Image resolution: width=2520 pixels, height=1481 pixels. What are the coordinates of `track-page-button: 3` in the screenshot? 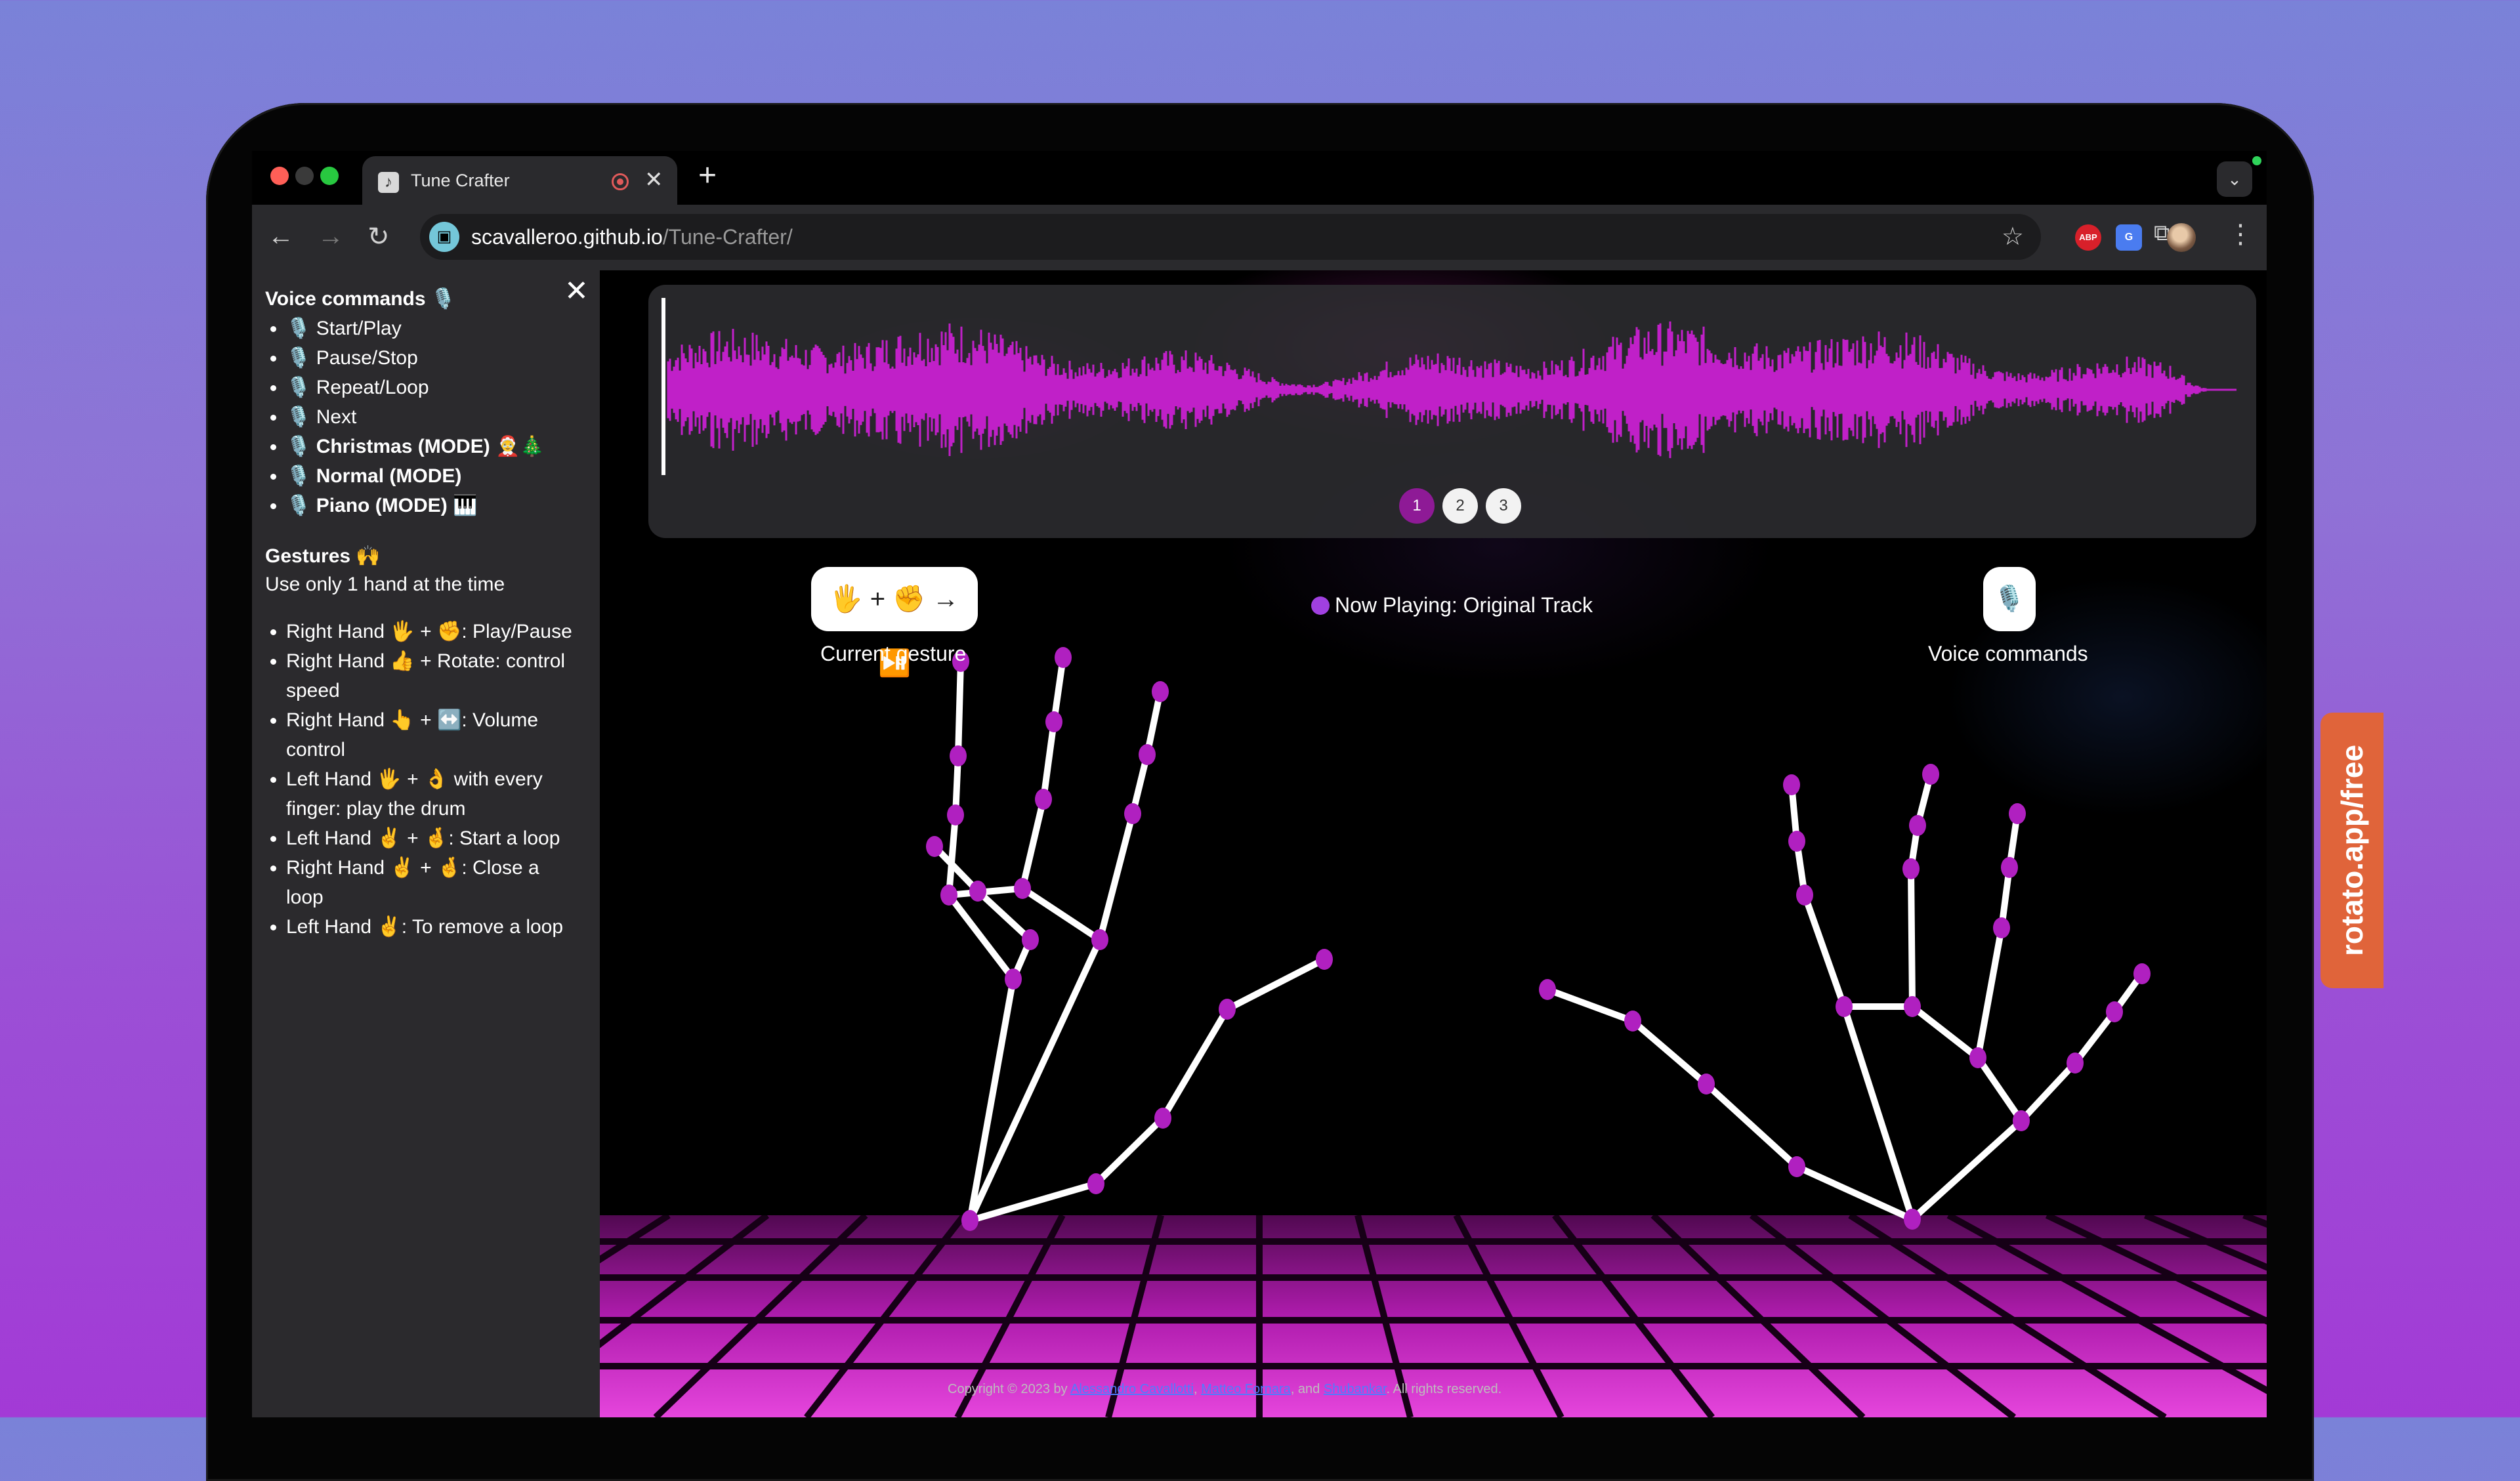 It's located at (1503, 506).